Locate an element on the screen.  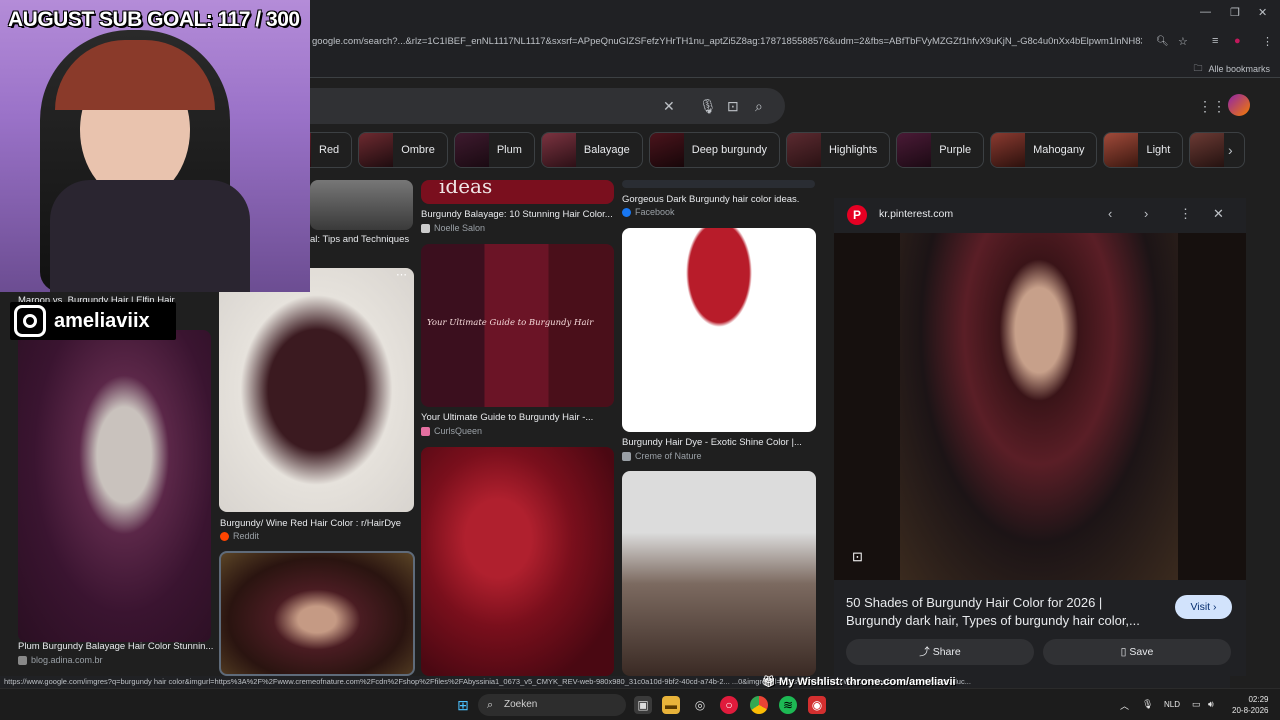
network-icon: ▭ is located at coordinates (1196, 704).